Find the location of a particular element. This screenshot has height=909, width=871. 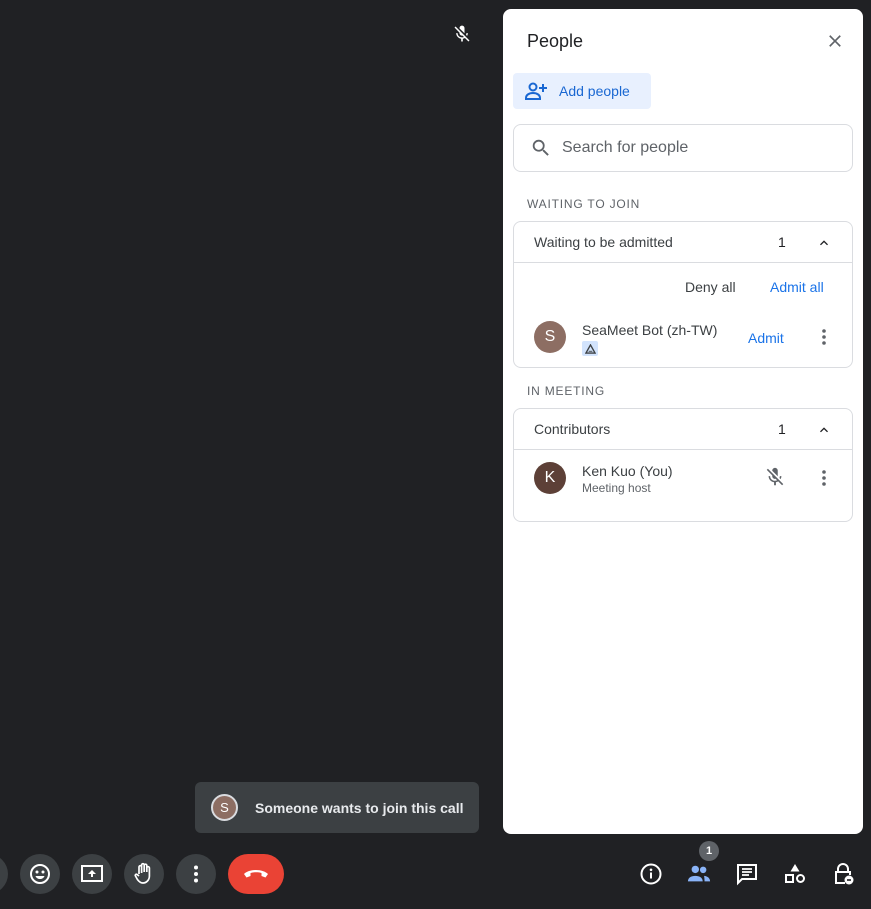

admit-button: Admit is located at coordinates (766, 338).